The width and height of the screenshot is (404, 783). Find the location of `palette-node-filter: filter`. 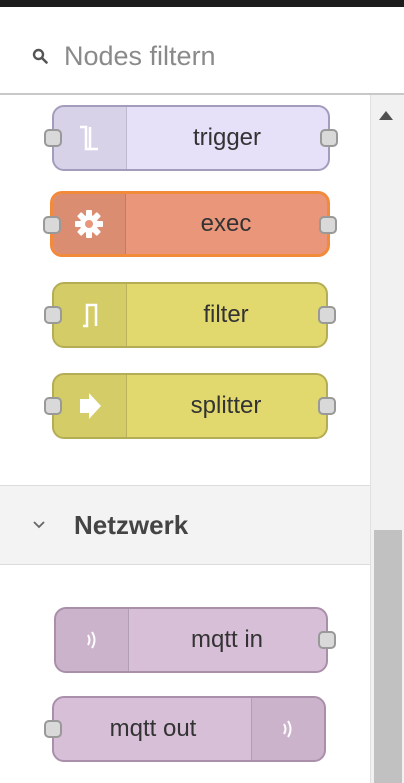

palette-node-filter: filter is located at coordinates (190, 315).